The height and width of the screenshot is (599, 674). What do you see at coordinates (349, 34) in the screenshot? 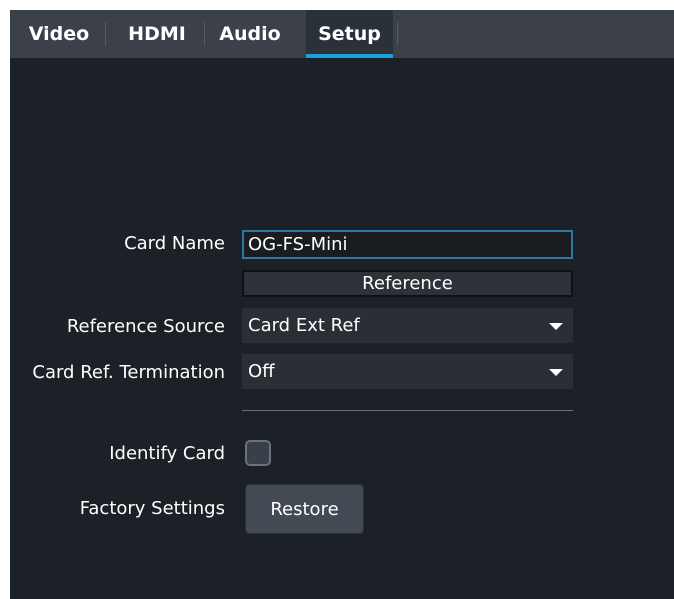
I see `tab-setup: Setup` at bounding box center [349, 34].